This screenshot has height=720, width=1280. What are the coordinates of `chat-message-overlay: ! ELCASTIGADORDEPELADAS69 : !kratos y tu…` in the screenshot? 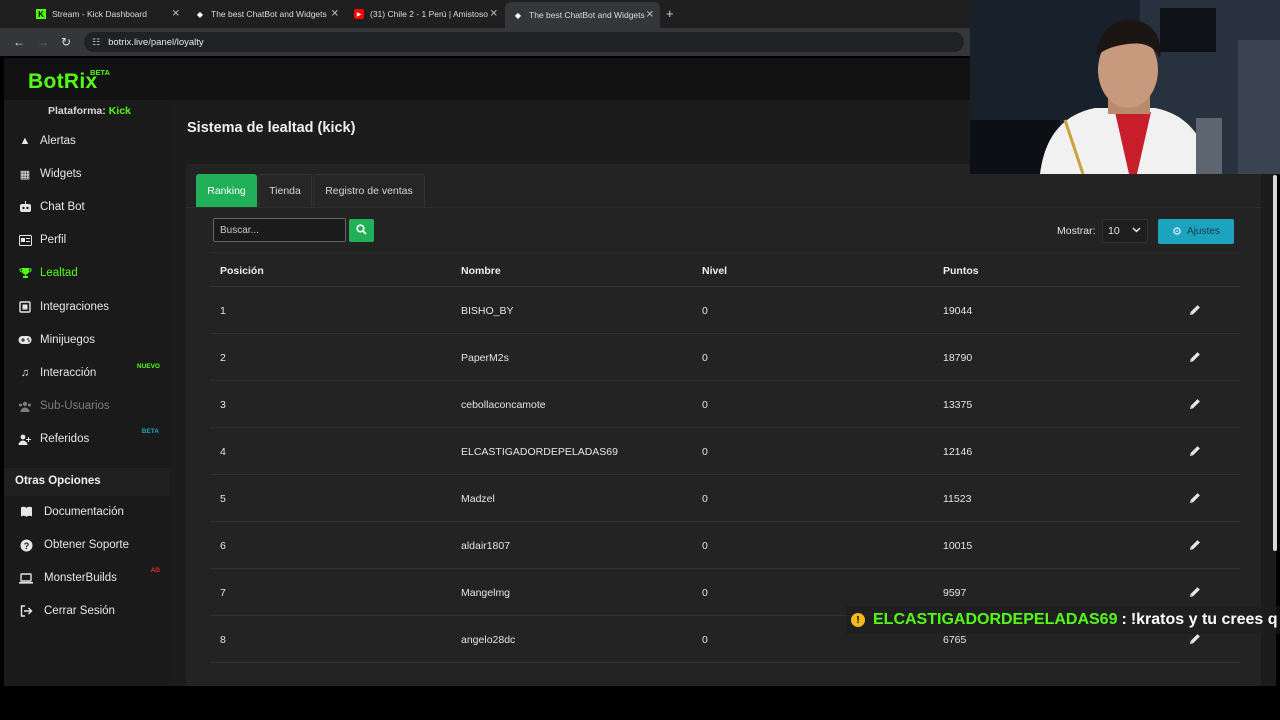 It's located at (1063, 620).